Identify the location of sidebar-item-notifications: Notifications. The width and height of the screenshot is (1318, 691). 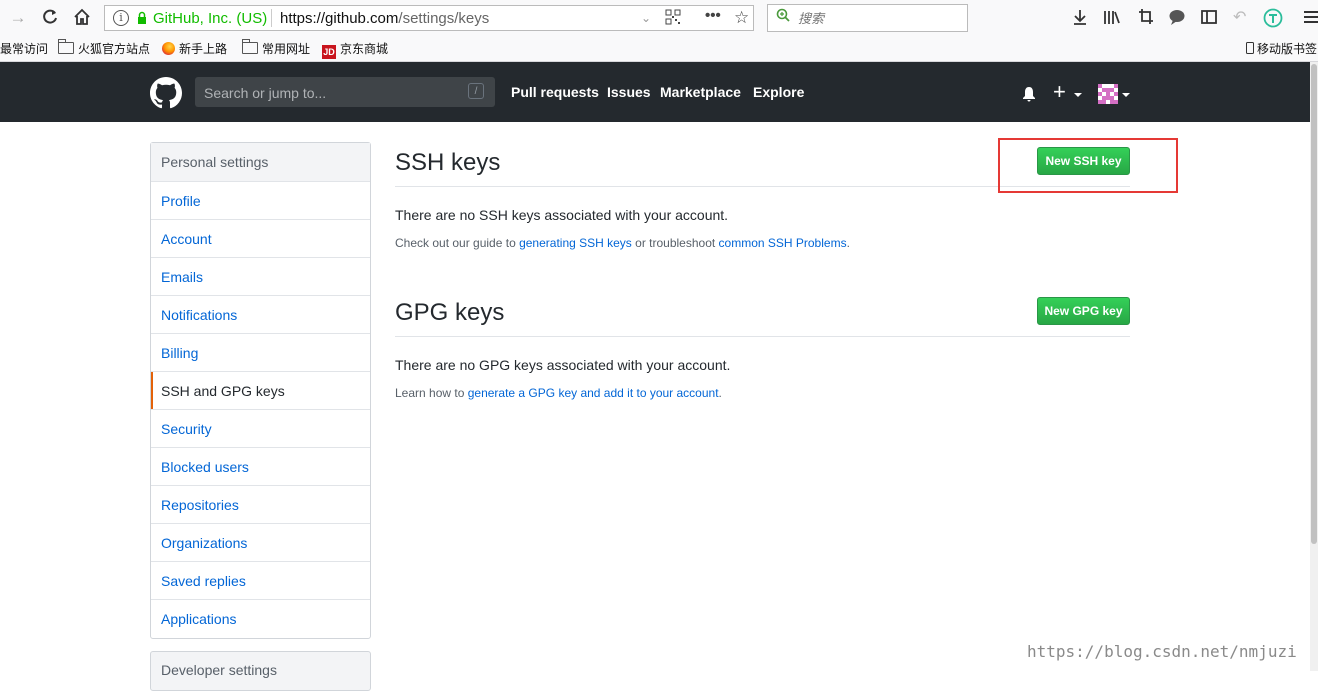
(260, 315).